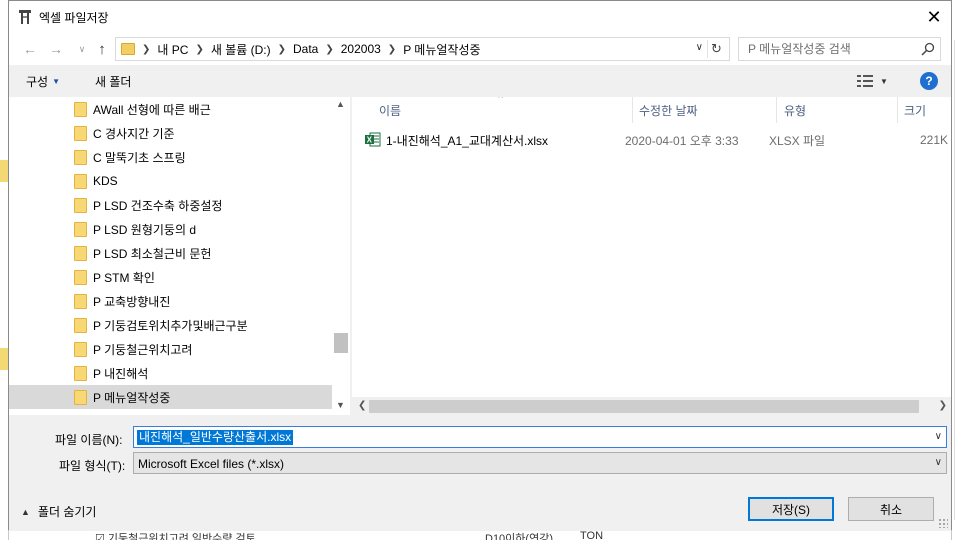 The height and width of the screenshot is (540, 960). I want to click on organize-label: 구성, so click(37, 82).